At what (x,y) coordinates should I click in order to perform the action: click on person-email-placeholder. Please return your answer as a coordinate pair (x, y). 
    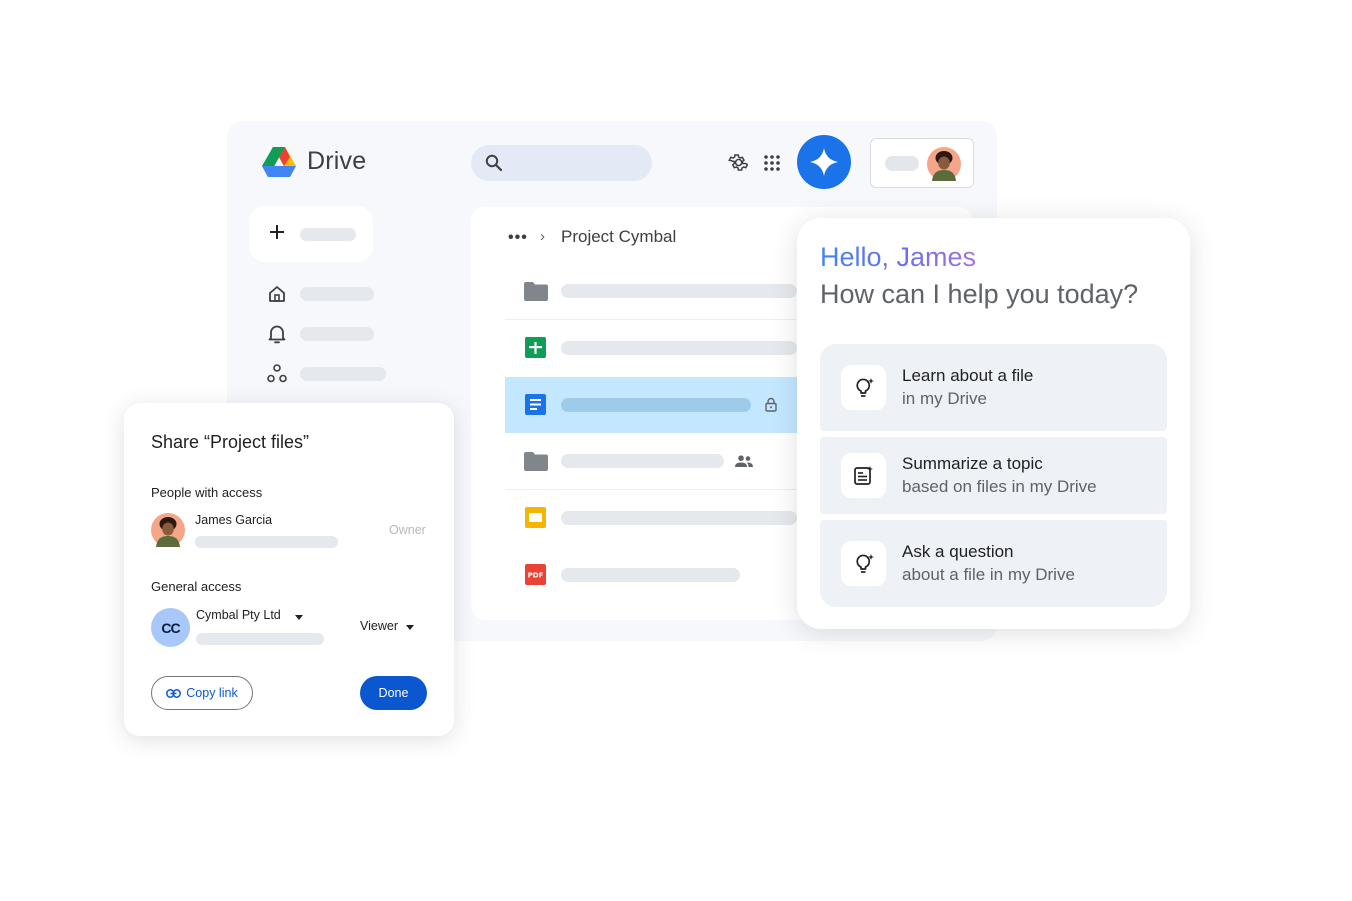
    Looking at the image, I should click on (266, 542).